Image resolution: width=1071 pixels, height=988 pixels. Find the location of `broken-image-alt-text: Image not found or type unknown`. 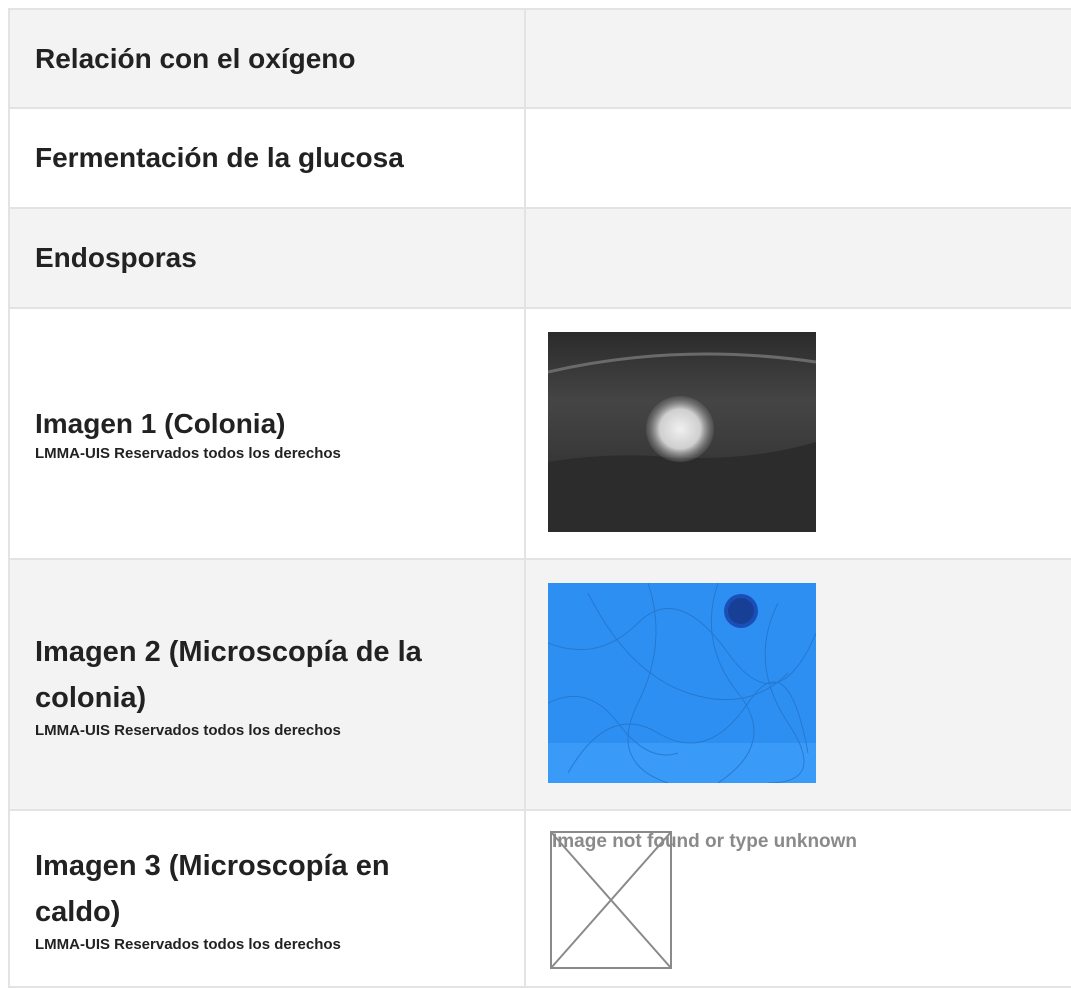

broken-image-alt-text: Image not found or type unknown is located at coordinates (705, 841).